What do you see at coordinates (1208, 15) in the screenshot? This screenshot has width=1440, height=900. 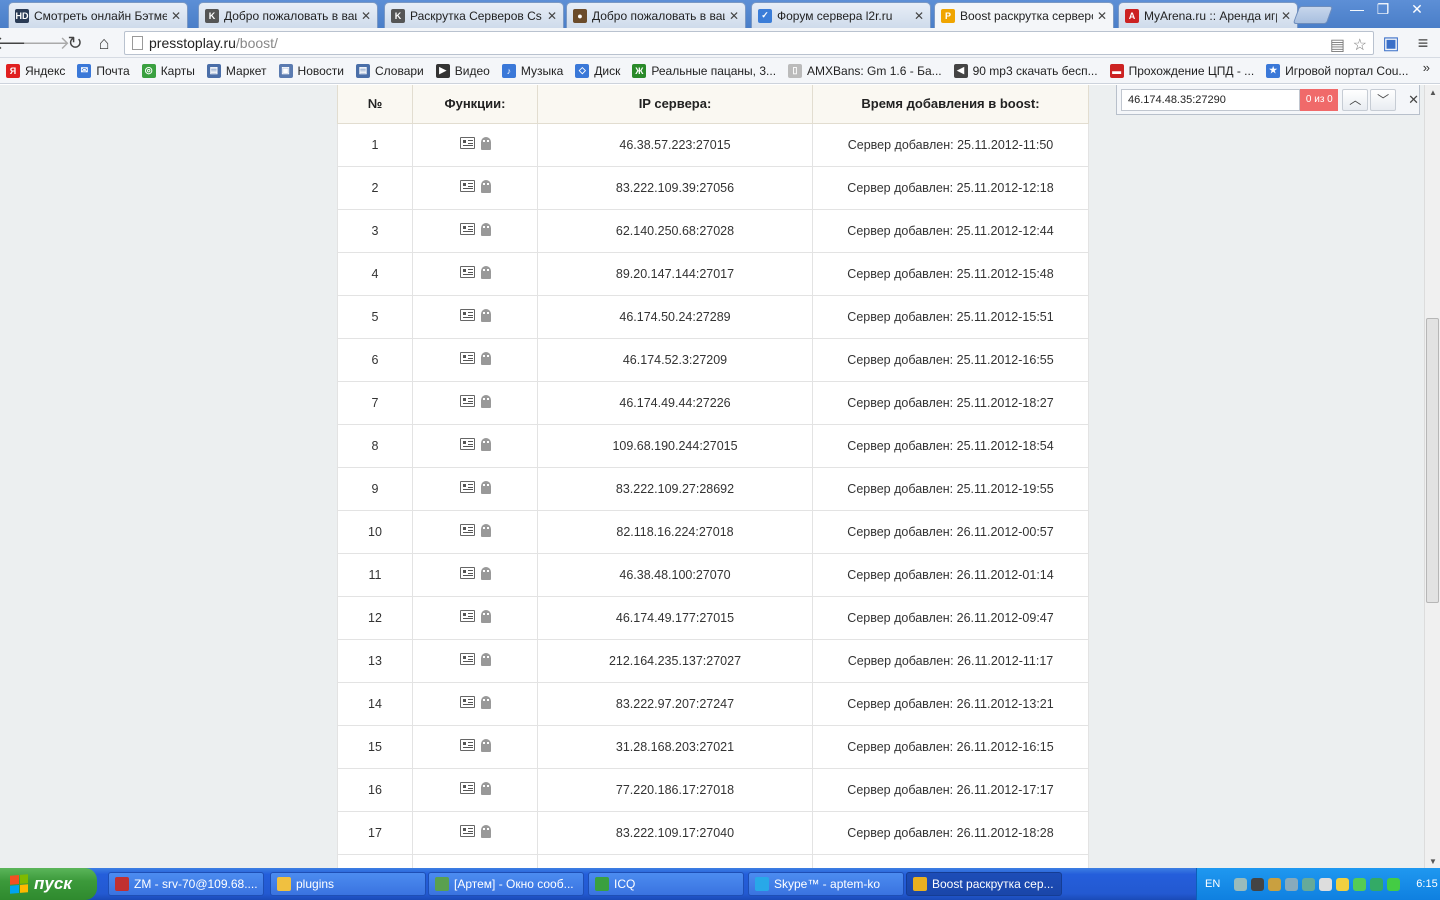 I see `browser-tab: A MyArena.ru :: Аренда игр ✕` at bounding box center [1208, 15].